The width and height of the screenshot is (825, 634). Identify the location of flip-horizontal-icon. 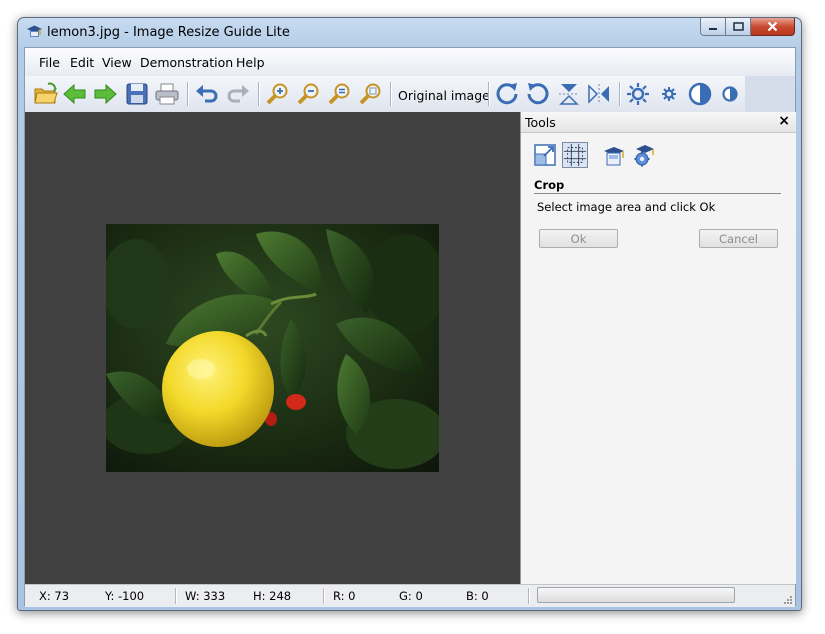
(598, 94).